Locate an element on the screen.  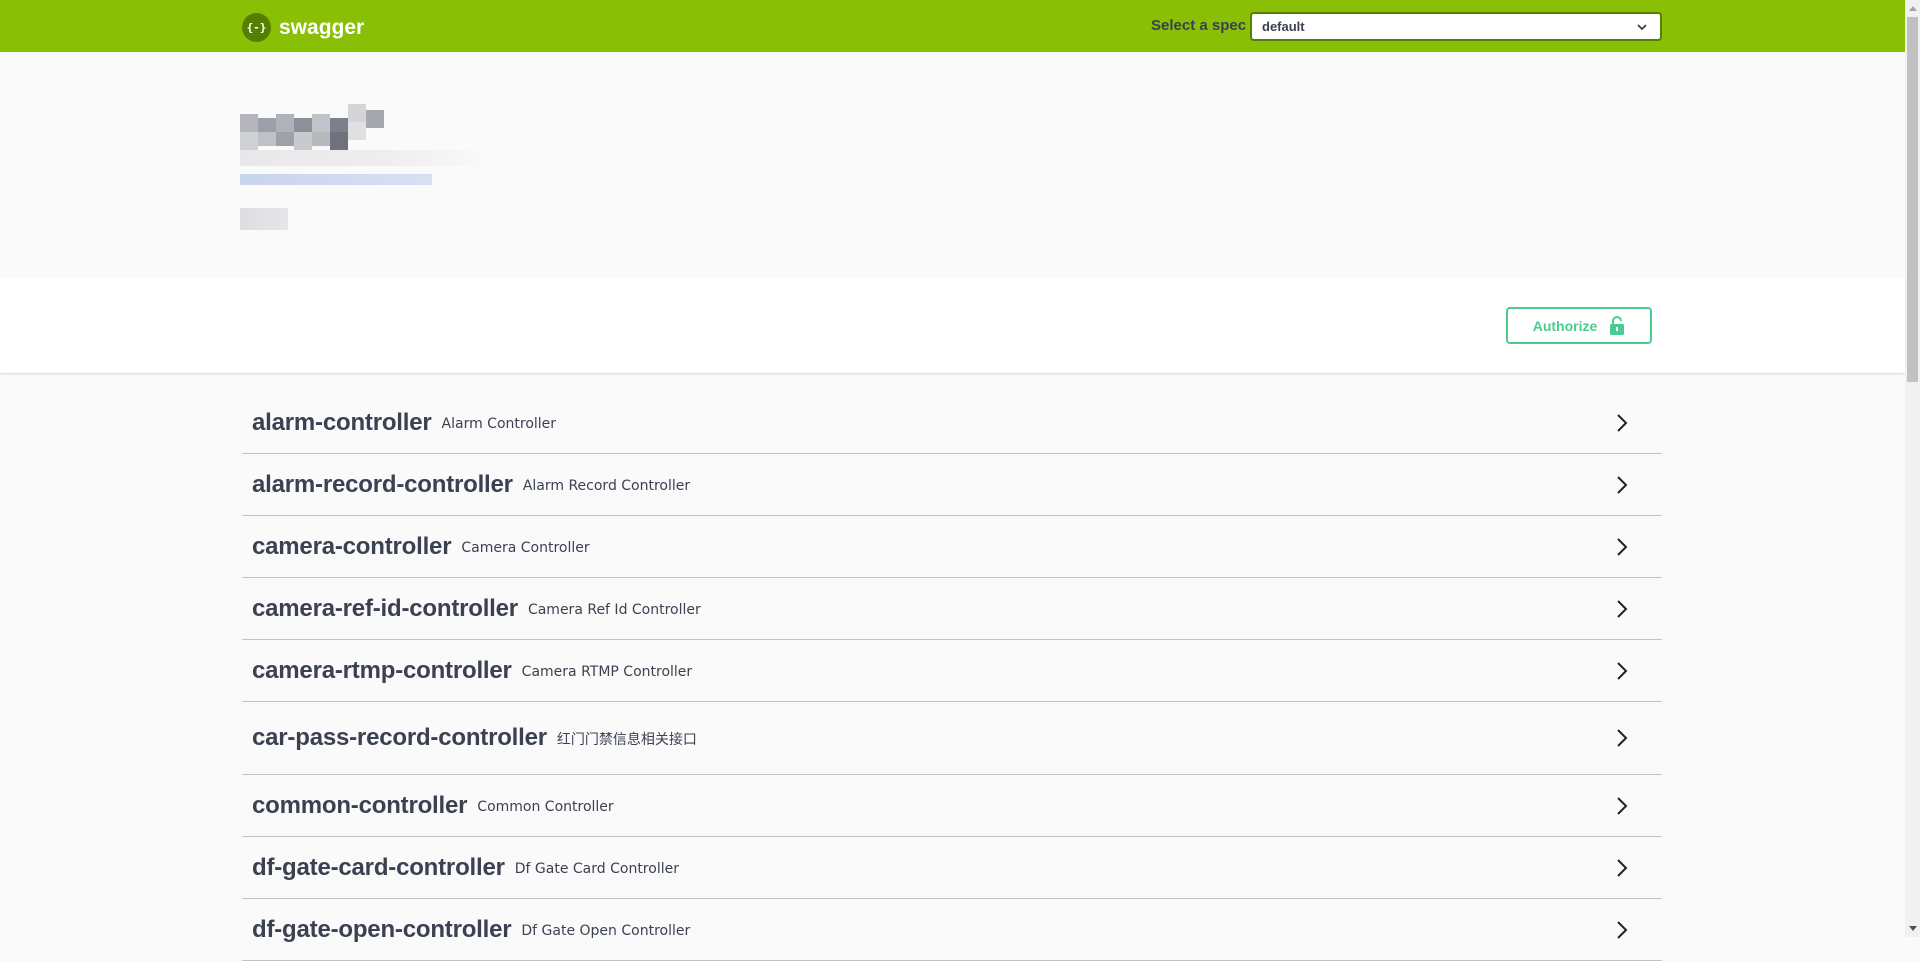
tag-description: Alarm Record Controller is located at coordinates (606, 485).